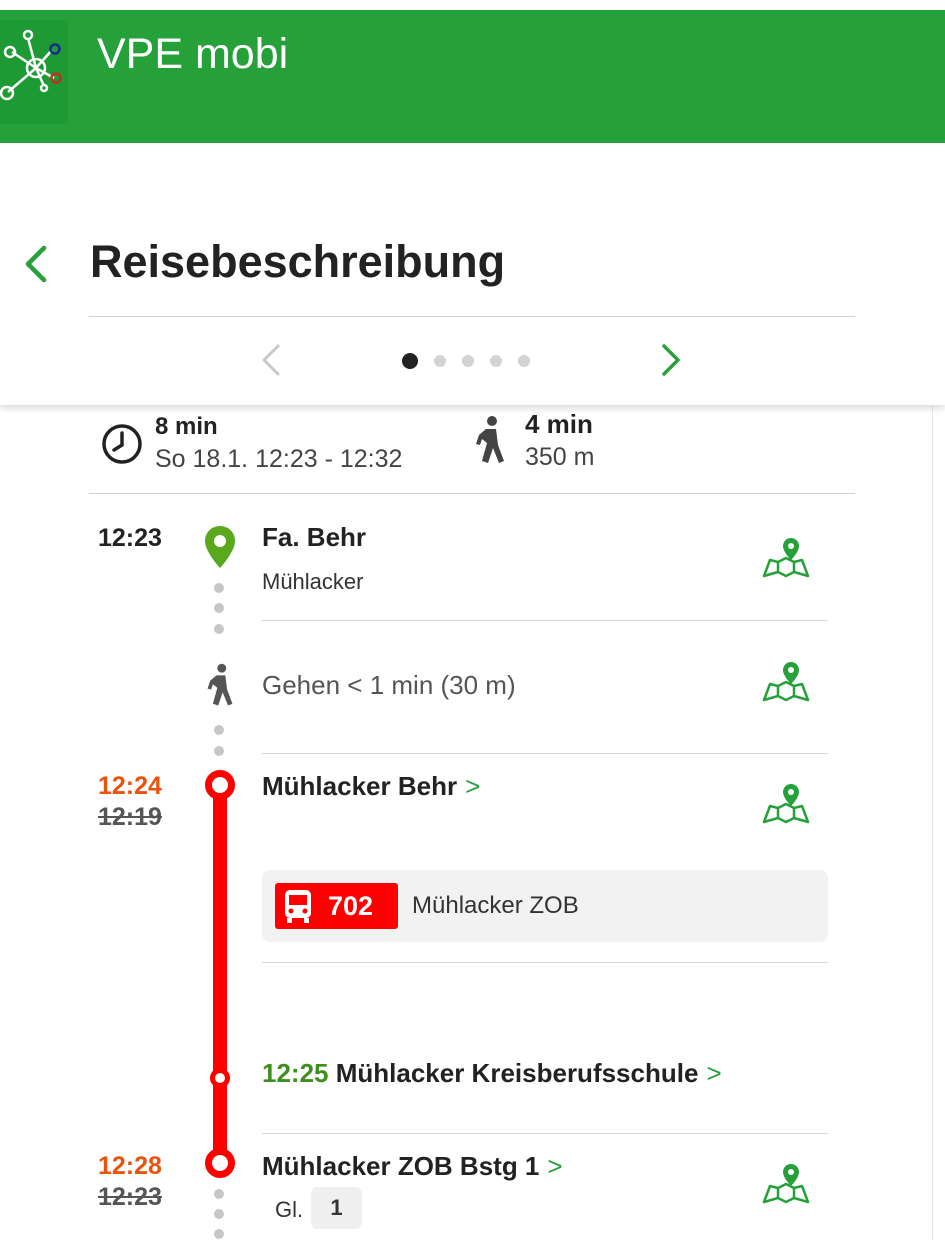 The height and width of the screenshot is (1240, 945). I want to click on date-range: So 18.1. 12:23 - 12:32, so click(279, 459).